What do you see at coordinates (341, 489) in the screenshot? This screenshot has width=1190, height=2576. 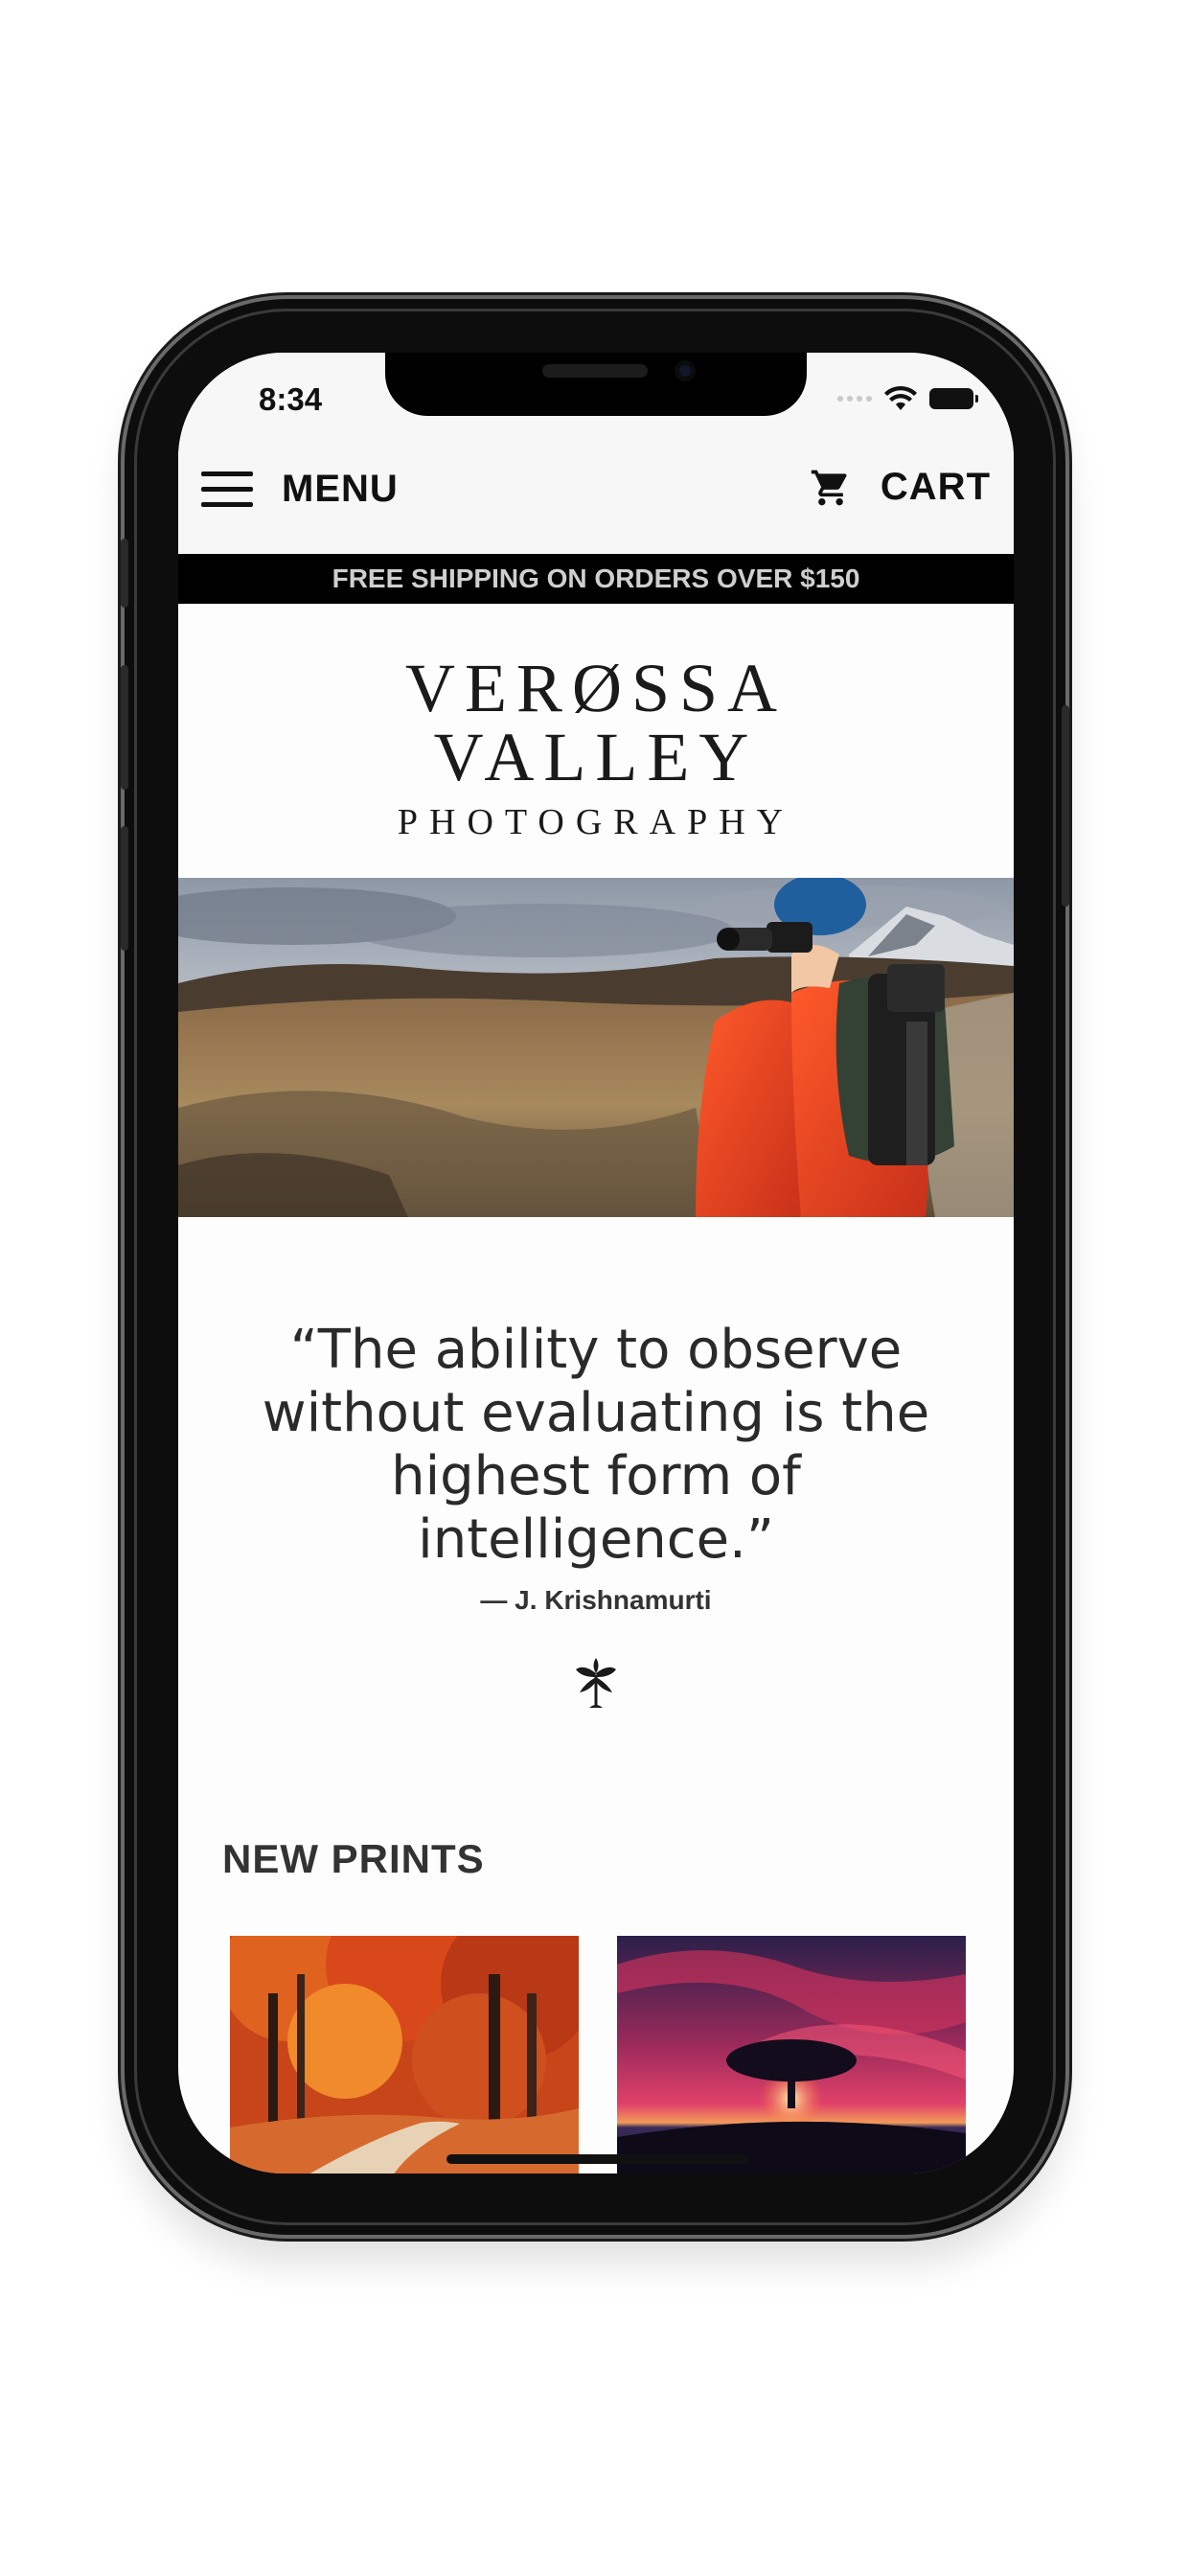 I see `menu-label: MENU` at bounding box center [341, 489].